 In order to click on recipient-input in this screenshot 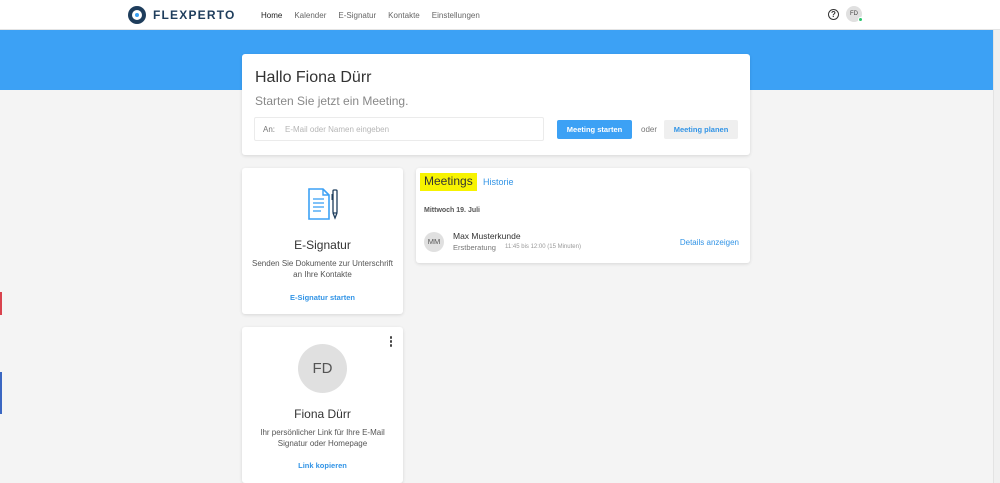, I will do `click(412, 129)`.